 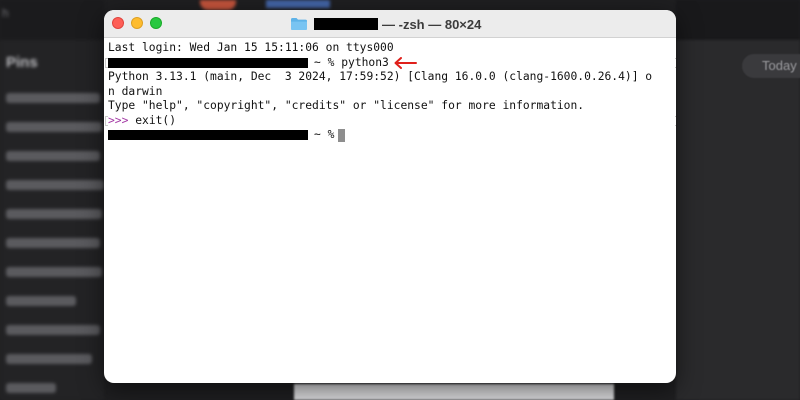 I want to click on background-topbar, so click(x=738, y=20).